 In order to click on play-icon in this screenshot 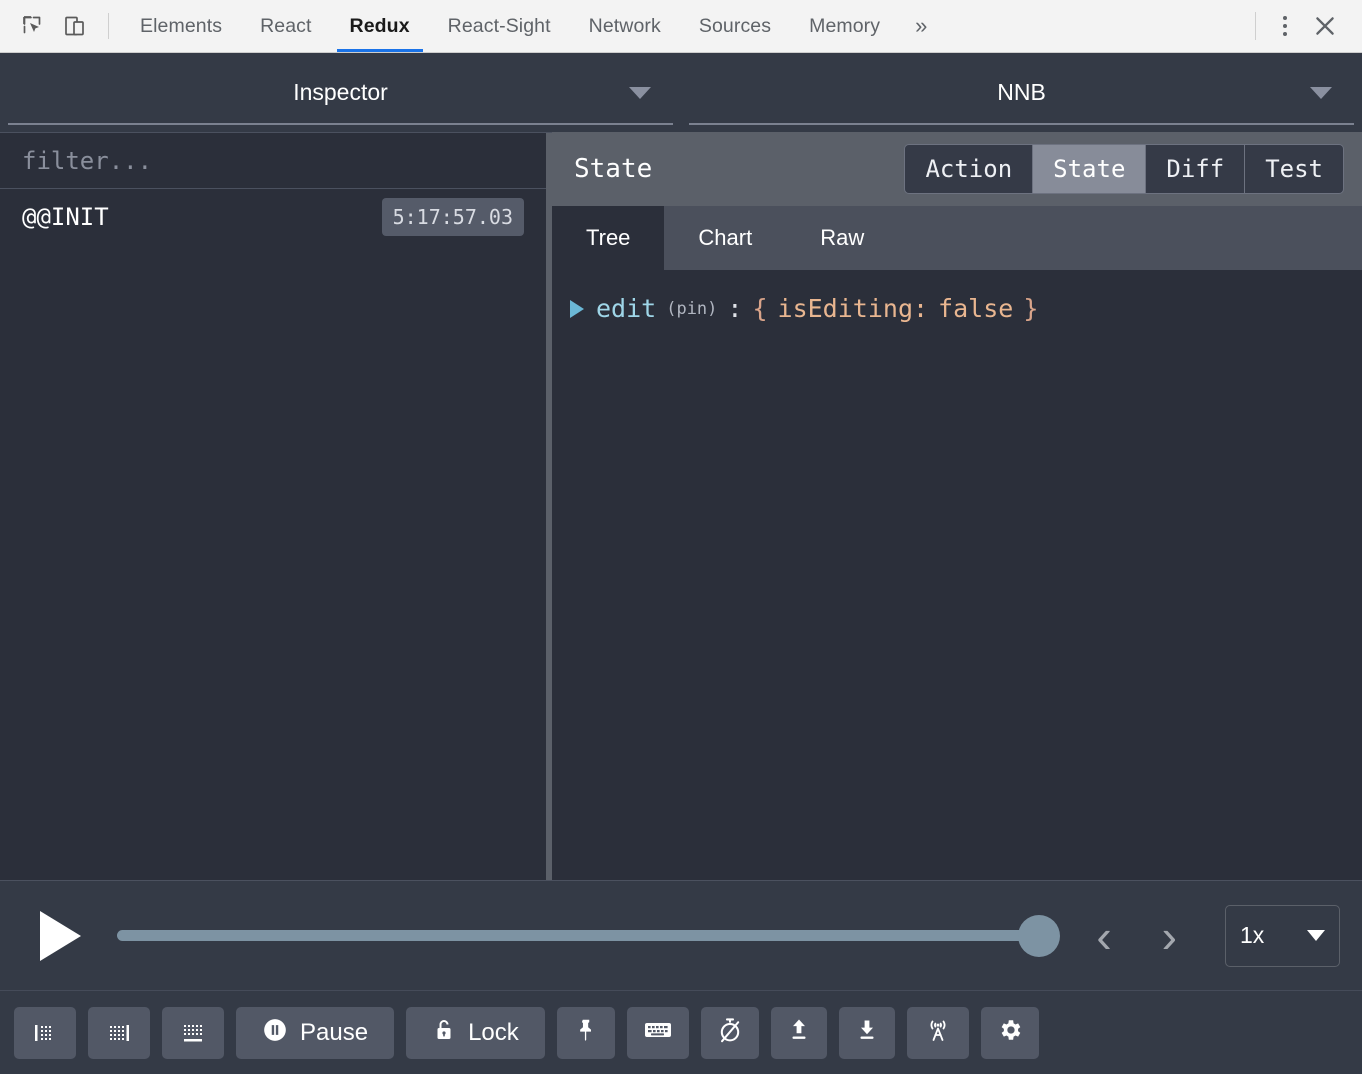, I will do `click(60, 935)`.